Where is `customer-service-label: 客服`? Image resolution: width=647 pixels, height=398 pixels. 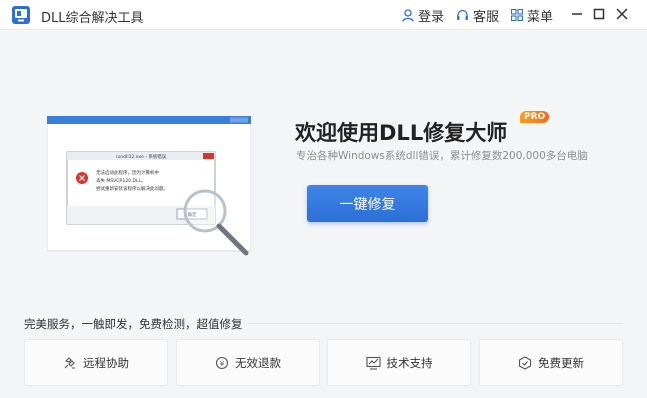
customer-service-label: 客服 is located at coordinates (486, 17).